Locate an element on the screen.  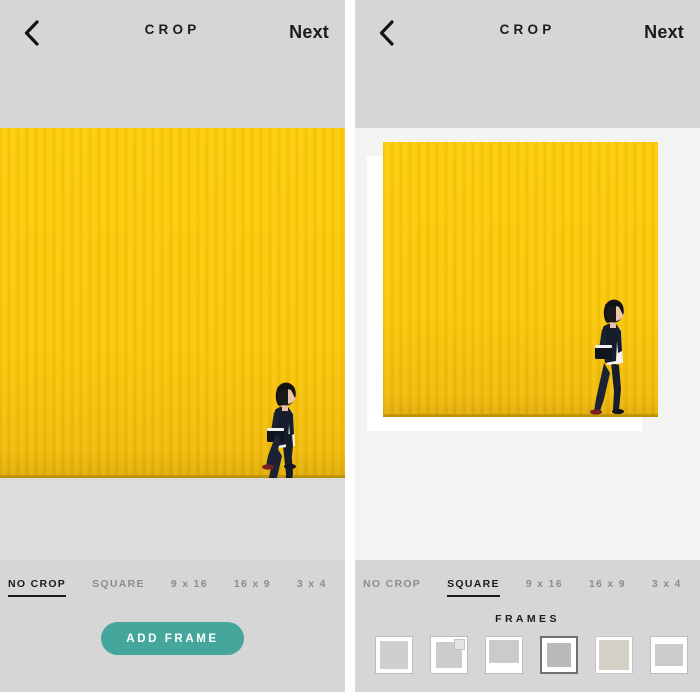
ratio-option-square: SQUARE is located at coordinates (118, 585).